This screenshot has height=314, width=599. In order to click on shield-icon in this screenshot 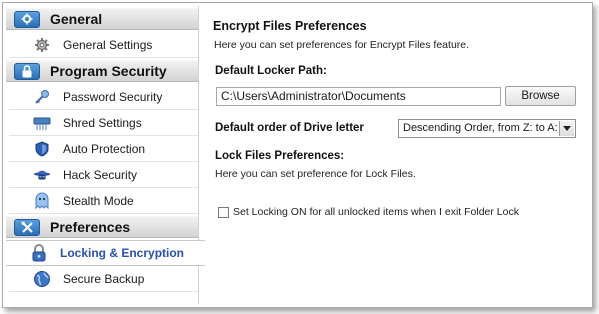, I will do `click(42, 149)`.